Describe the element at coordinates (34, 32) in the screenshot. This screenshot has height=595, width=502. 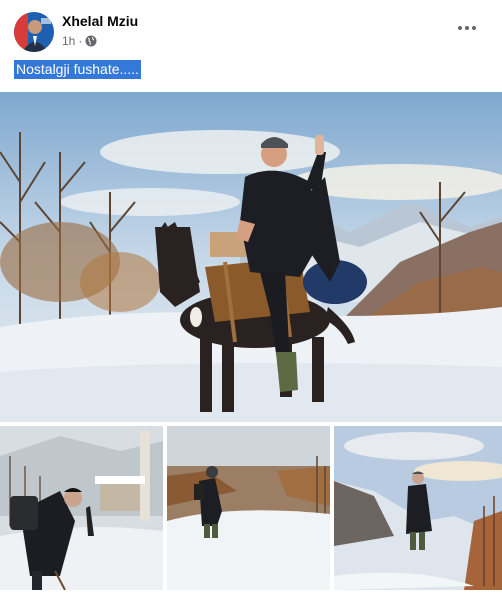
I see `author-avatar` at that location.